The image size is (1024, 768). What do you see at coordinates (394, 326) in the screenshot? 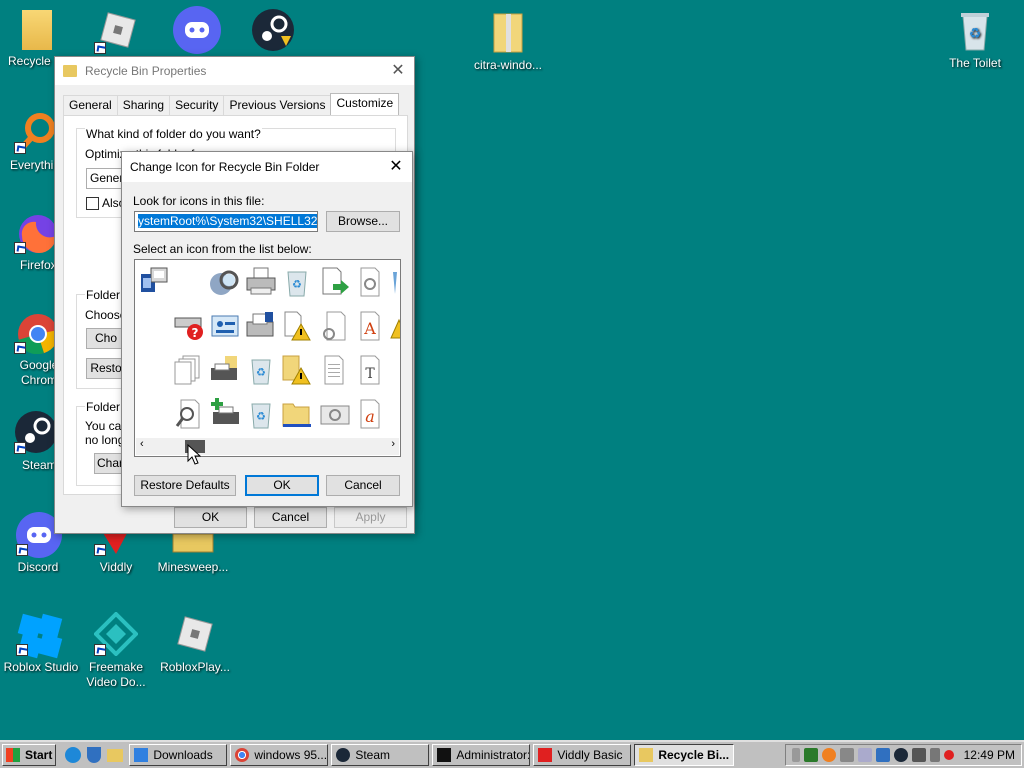
I see `warning-partial-icon` at bounding box center [394, 326].